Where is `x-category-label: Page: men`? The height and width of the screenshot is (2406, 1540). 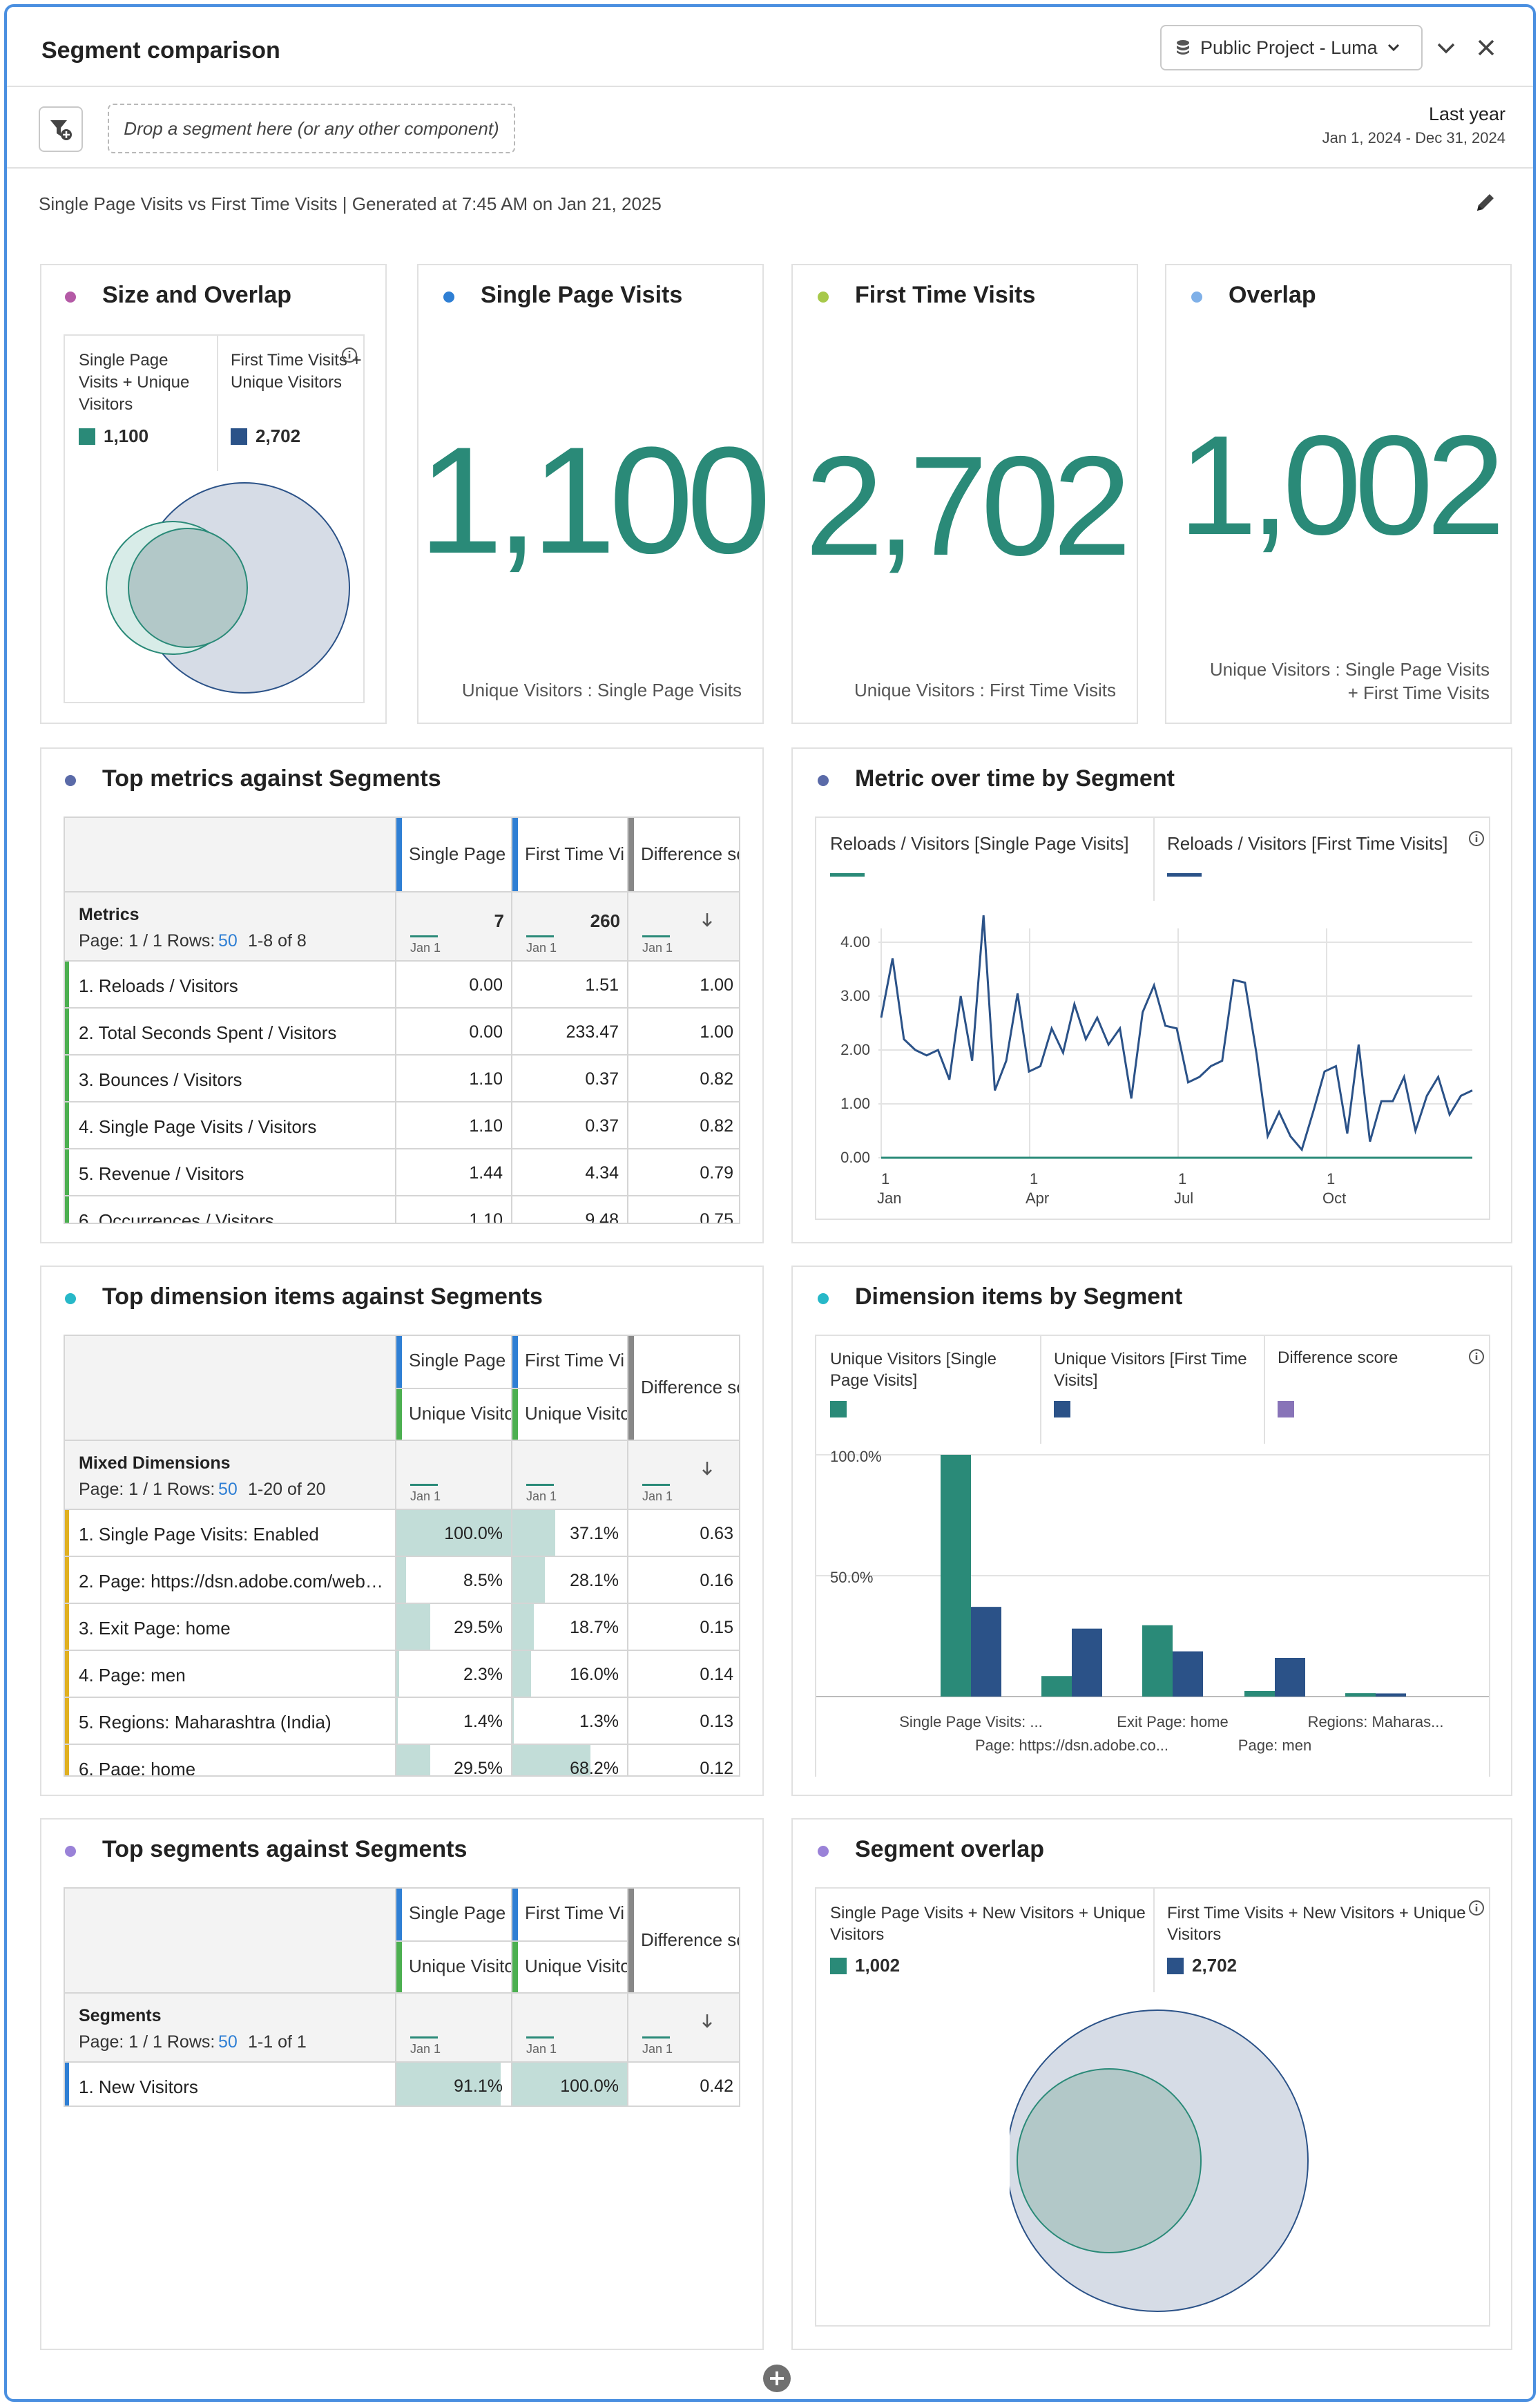 x-category-label: Page: men is located at coordinates (1274, 1745).